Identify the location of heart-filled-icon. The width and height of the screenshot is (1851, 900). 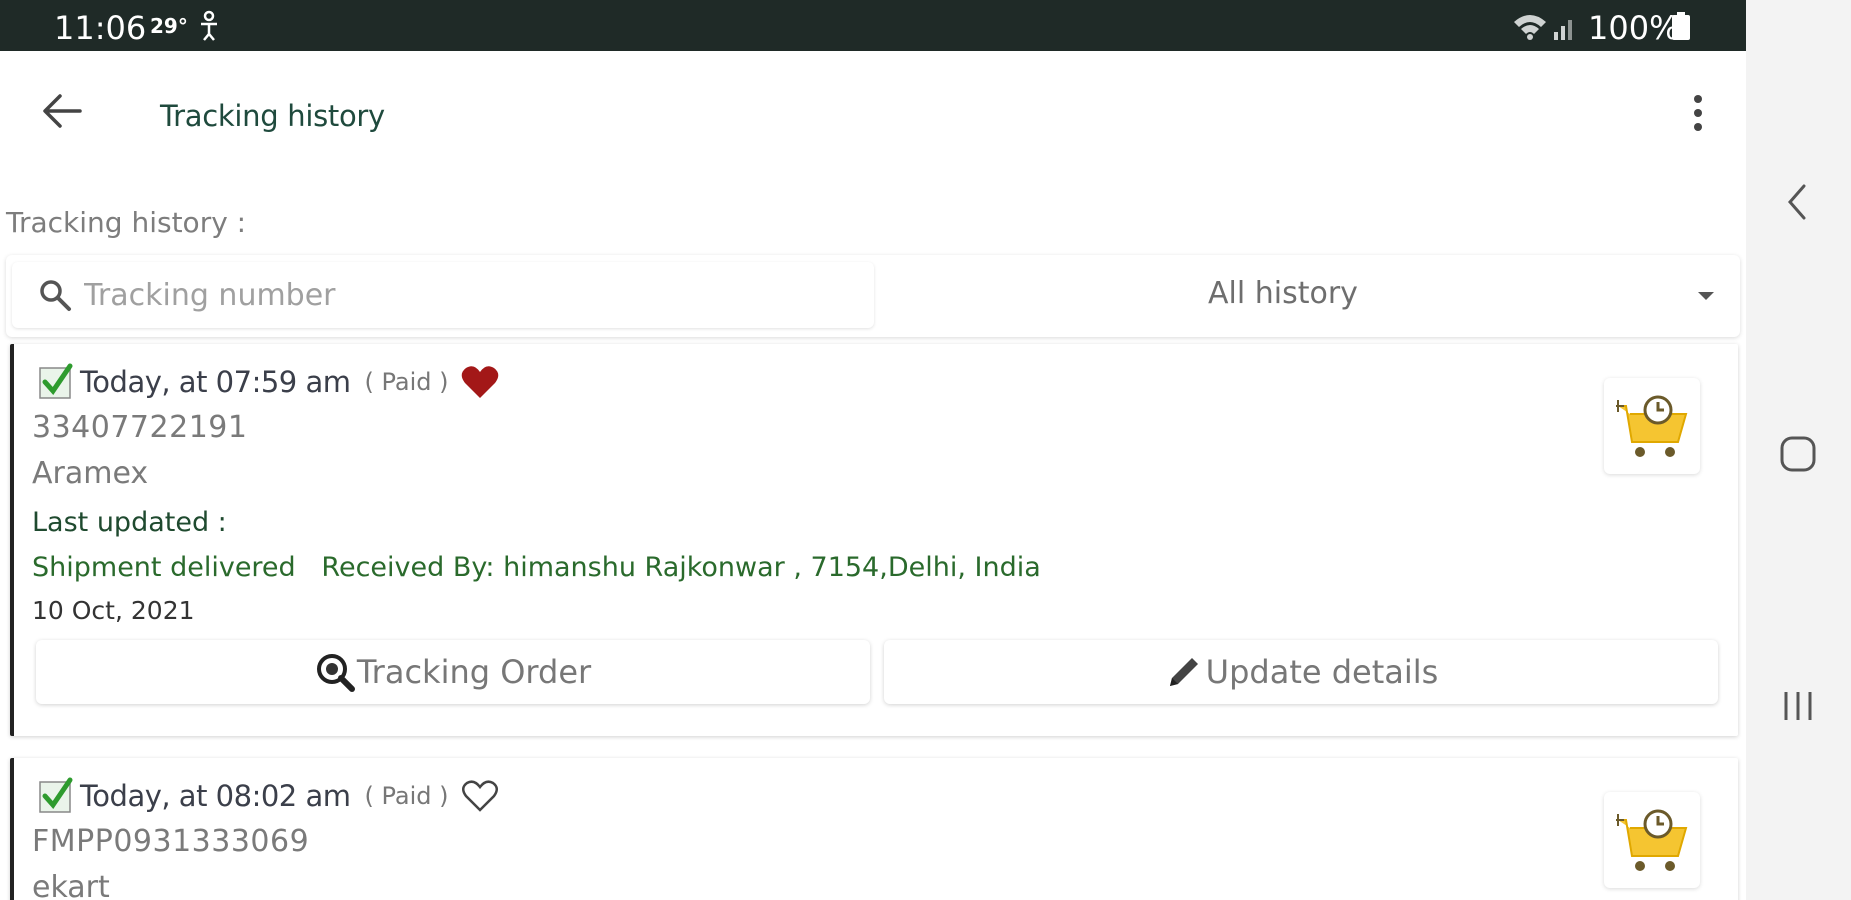
(480, 382).